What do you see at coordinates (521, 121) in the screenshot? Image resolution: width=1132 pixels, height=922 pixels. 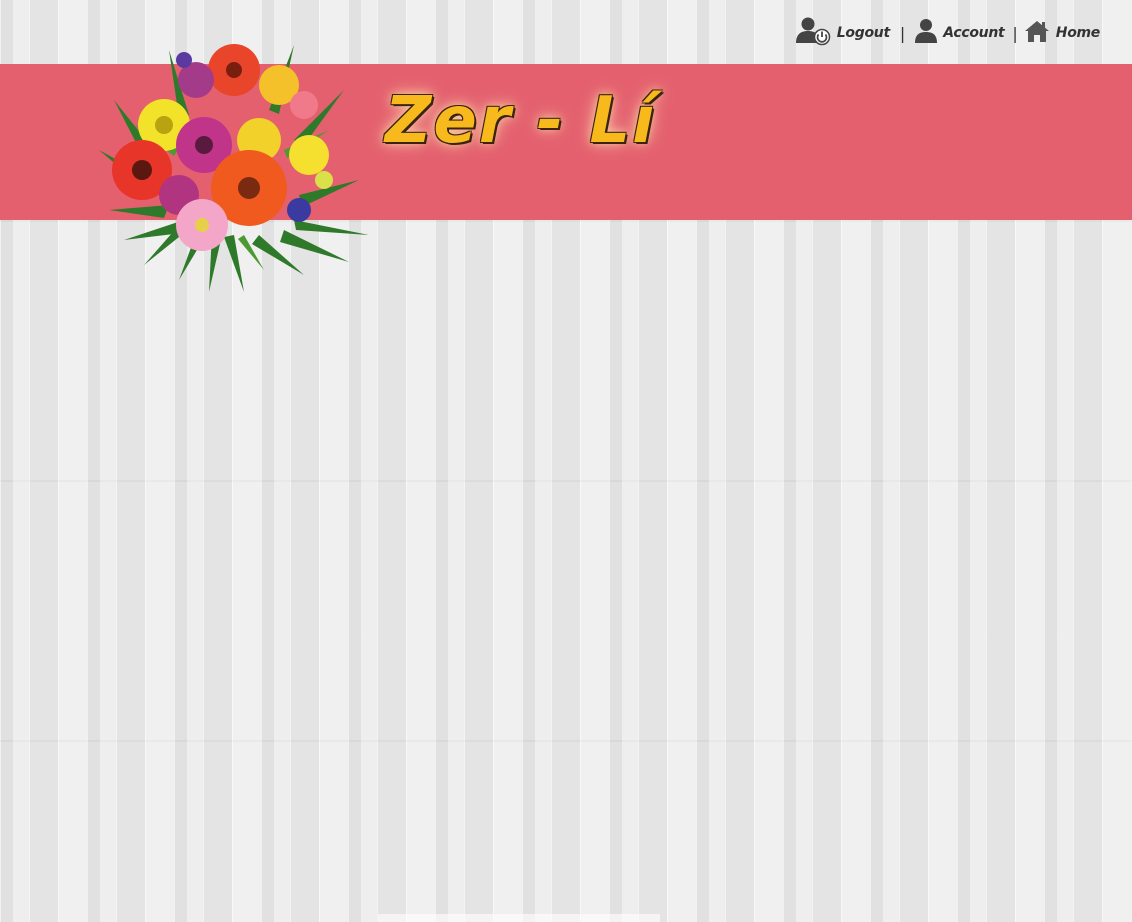 I see `site-title: Zer - Lí` at bounding box center [521, 121].